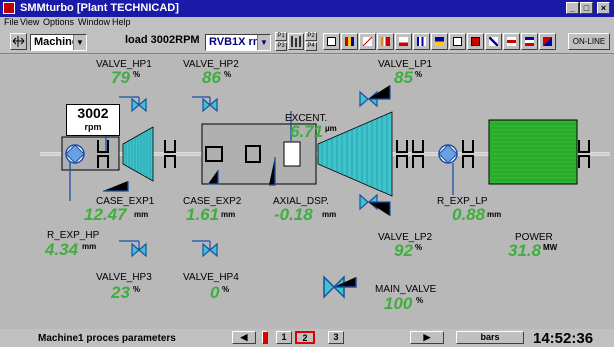 The height and width of the screenshot is (347, 614). Describe the element at coordinates (293, 214) in the screenshot. I see `axial-dsp-value: -0.18` at that location.